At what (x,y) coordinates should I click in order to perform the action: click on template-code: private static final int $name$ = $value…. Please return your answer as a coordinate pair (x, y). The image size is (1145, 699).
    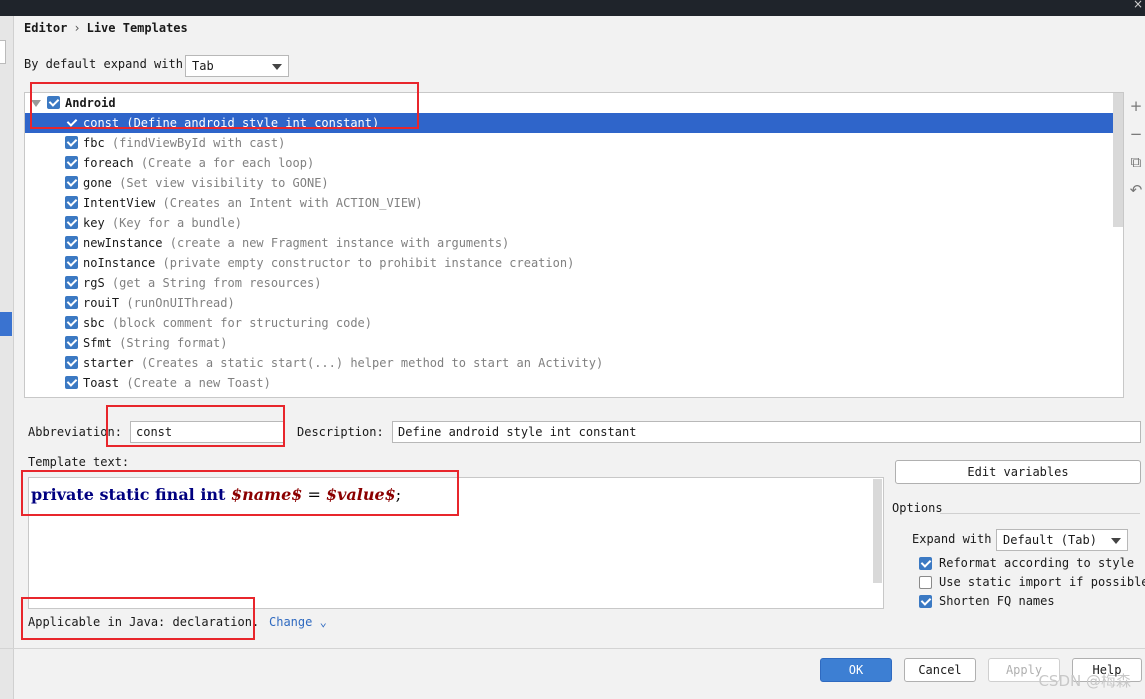
    Looking at the image, I should click on (216, 494).